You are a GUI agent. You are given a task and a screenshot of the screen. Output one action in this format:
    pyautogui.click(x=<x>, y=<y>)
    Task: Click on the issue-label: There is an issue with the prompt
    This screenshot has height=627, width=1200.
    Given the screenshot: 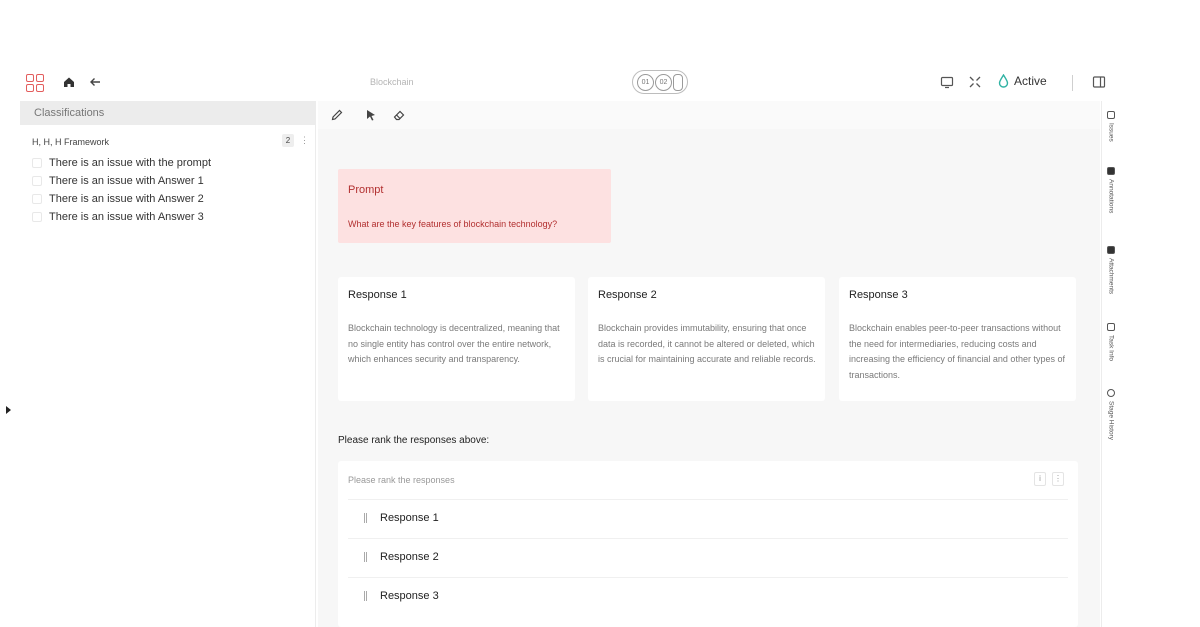 What is the action you would take?
    pyautogui.click(x=130, y=163)
    